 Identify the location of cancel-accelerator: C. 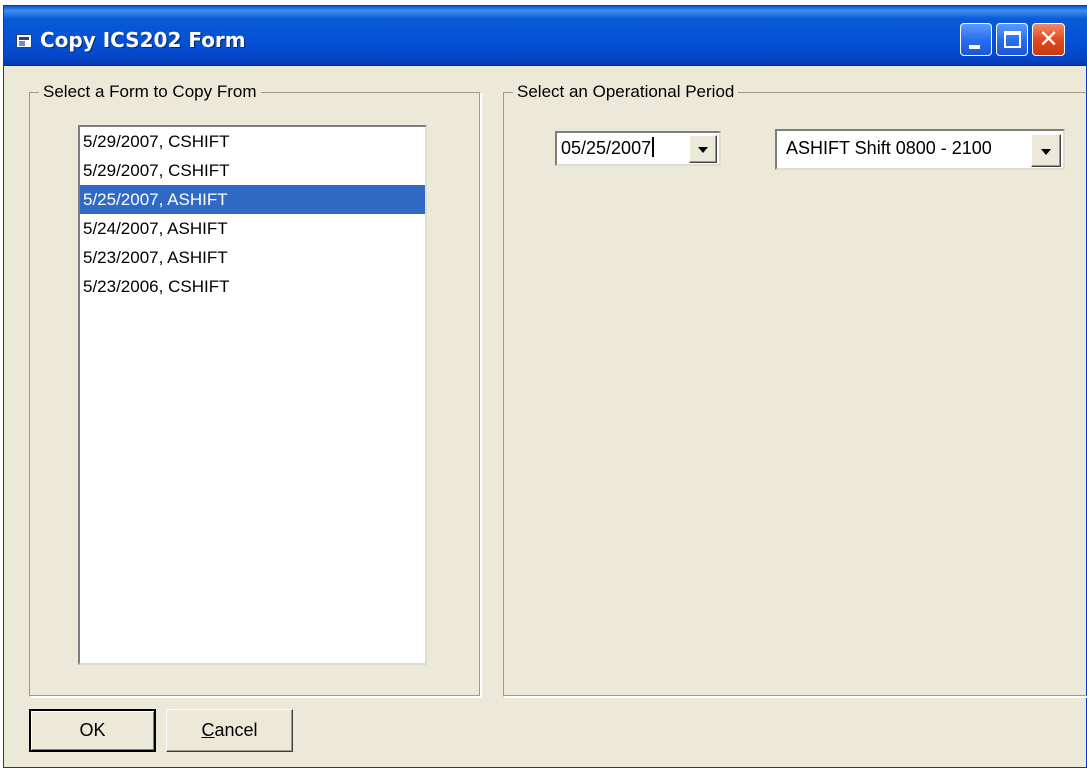
(208, 730).